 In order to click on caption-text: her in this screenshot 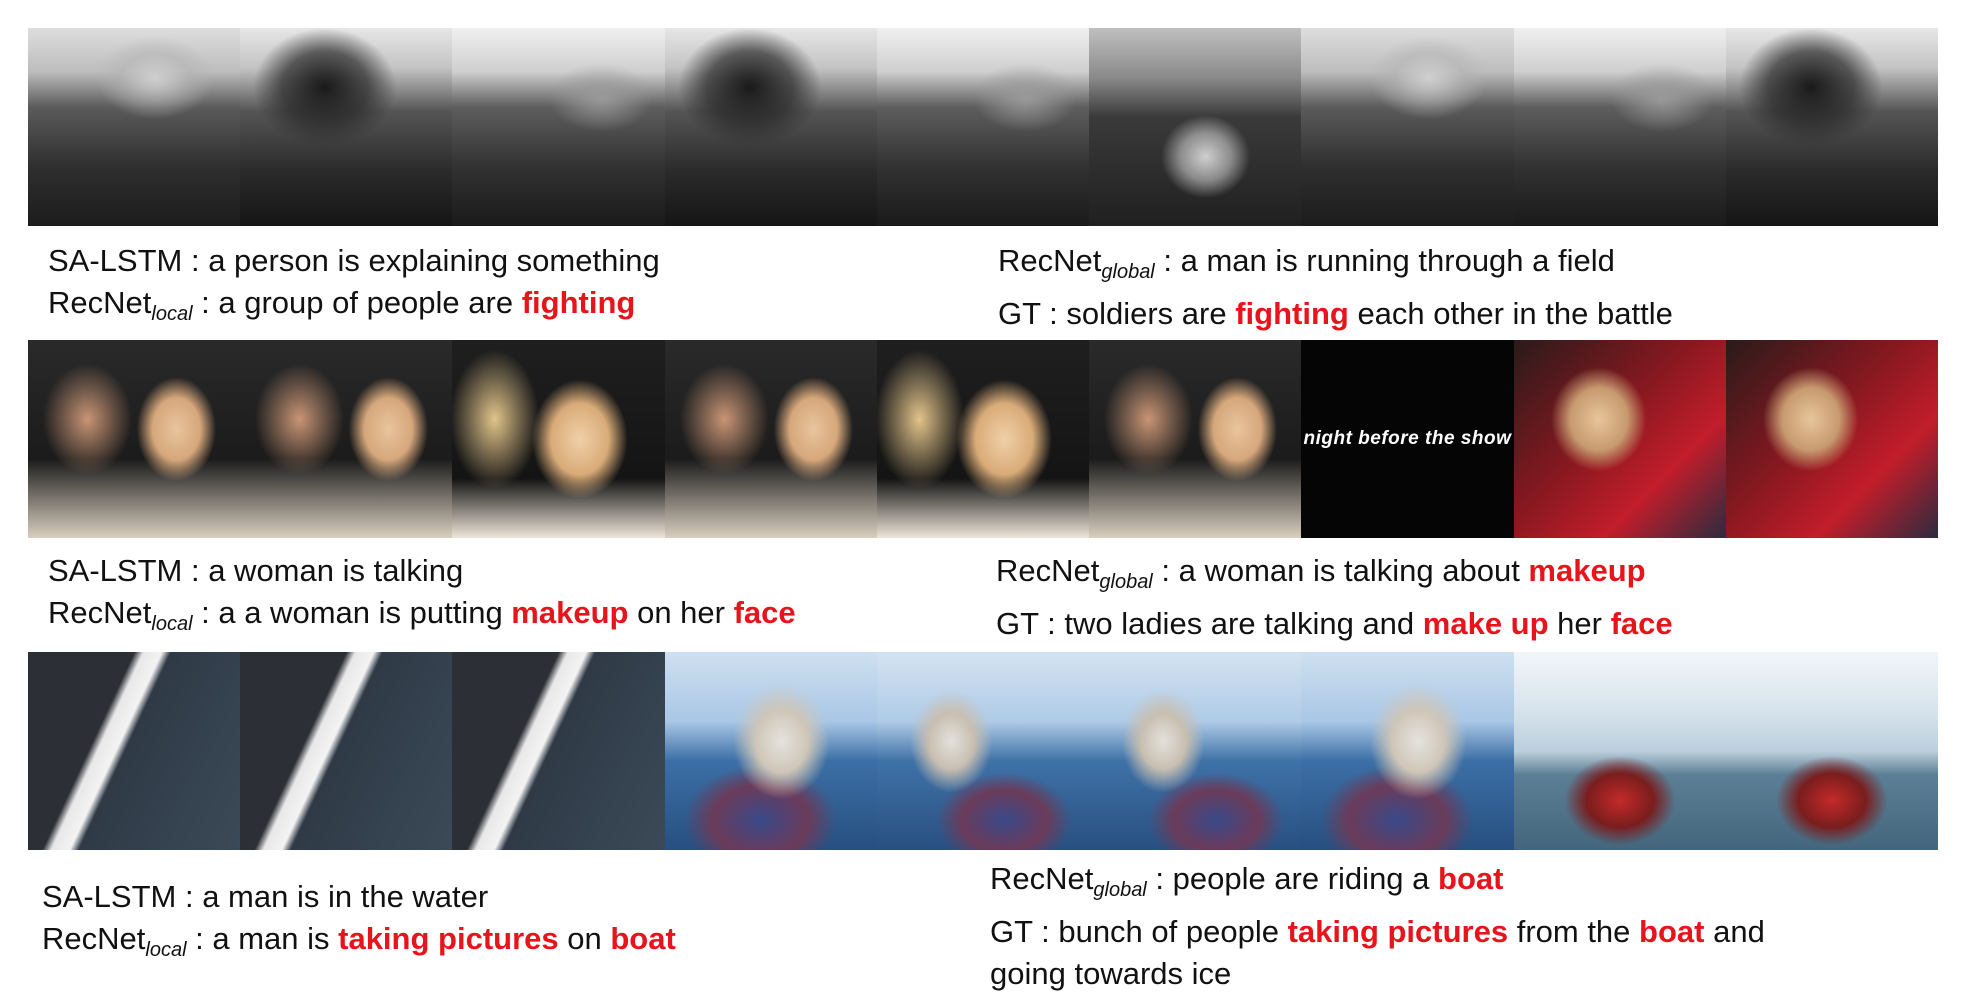, I will do `click(1579, 623)`.